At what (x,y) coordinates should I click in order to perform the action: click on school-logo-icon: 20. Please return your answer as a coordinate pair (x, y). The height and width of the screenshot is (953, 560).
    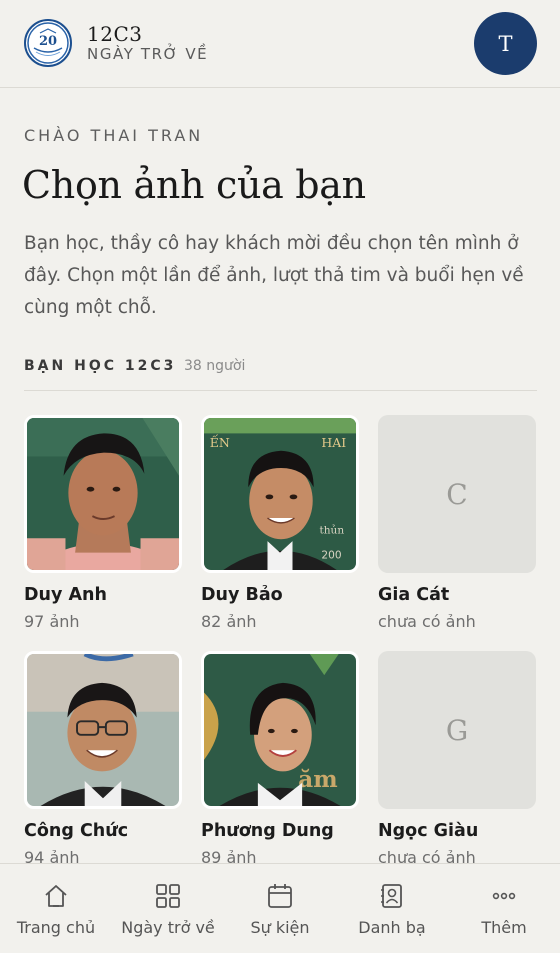
    Looking at the image, I should click on (48, 43).